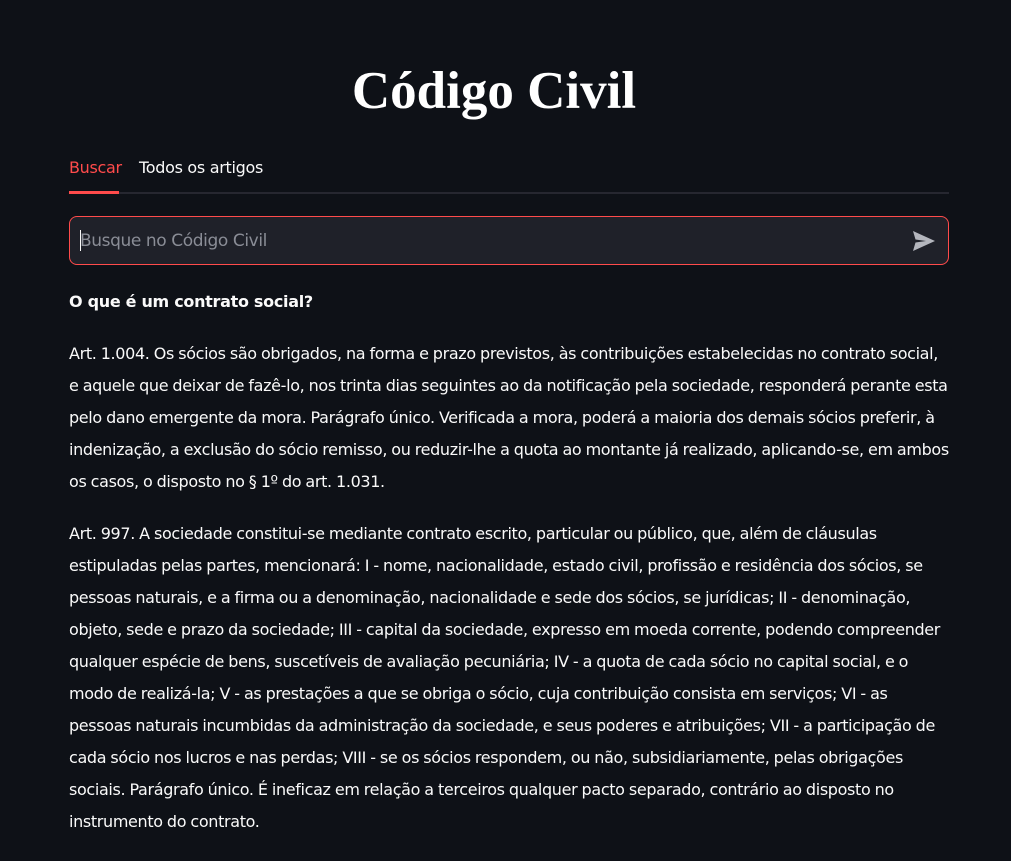 The width and height of the screenshot is (1011, 861). What do you see at coordinates (924, 241) in the screenshot?
I see `send-icon` at bounding box center [924, 241].